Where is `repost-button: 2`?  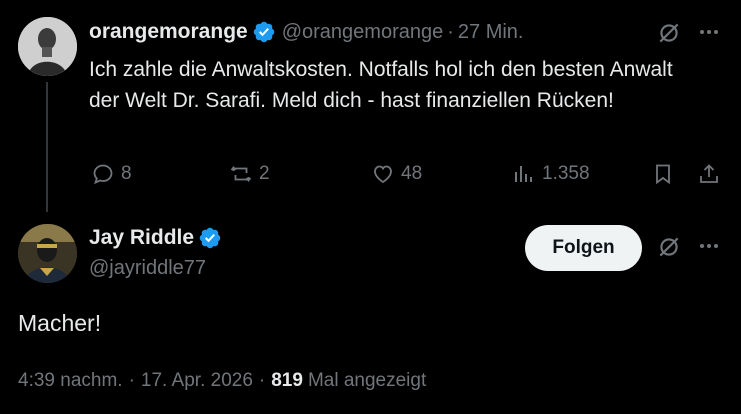 repost-button: 2 is located at coordinates (249, 174).